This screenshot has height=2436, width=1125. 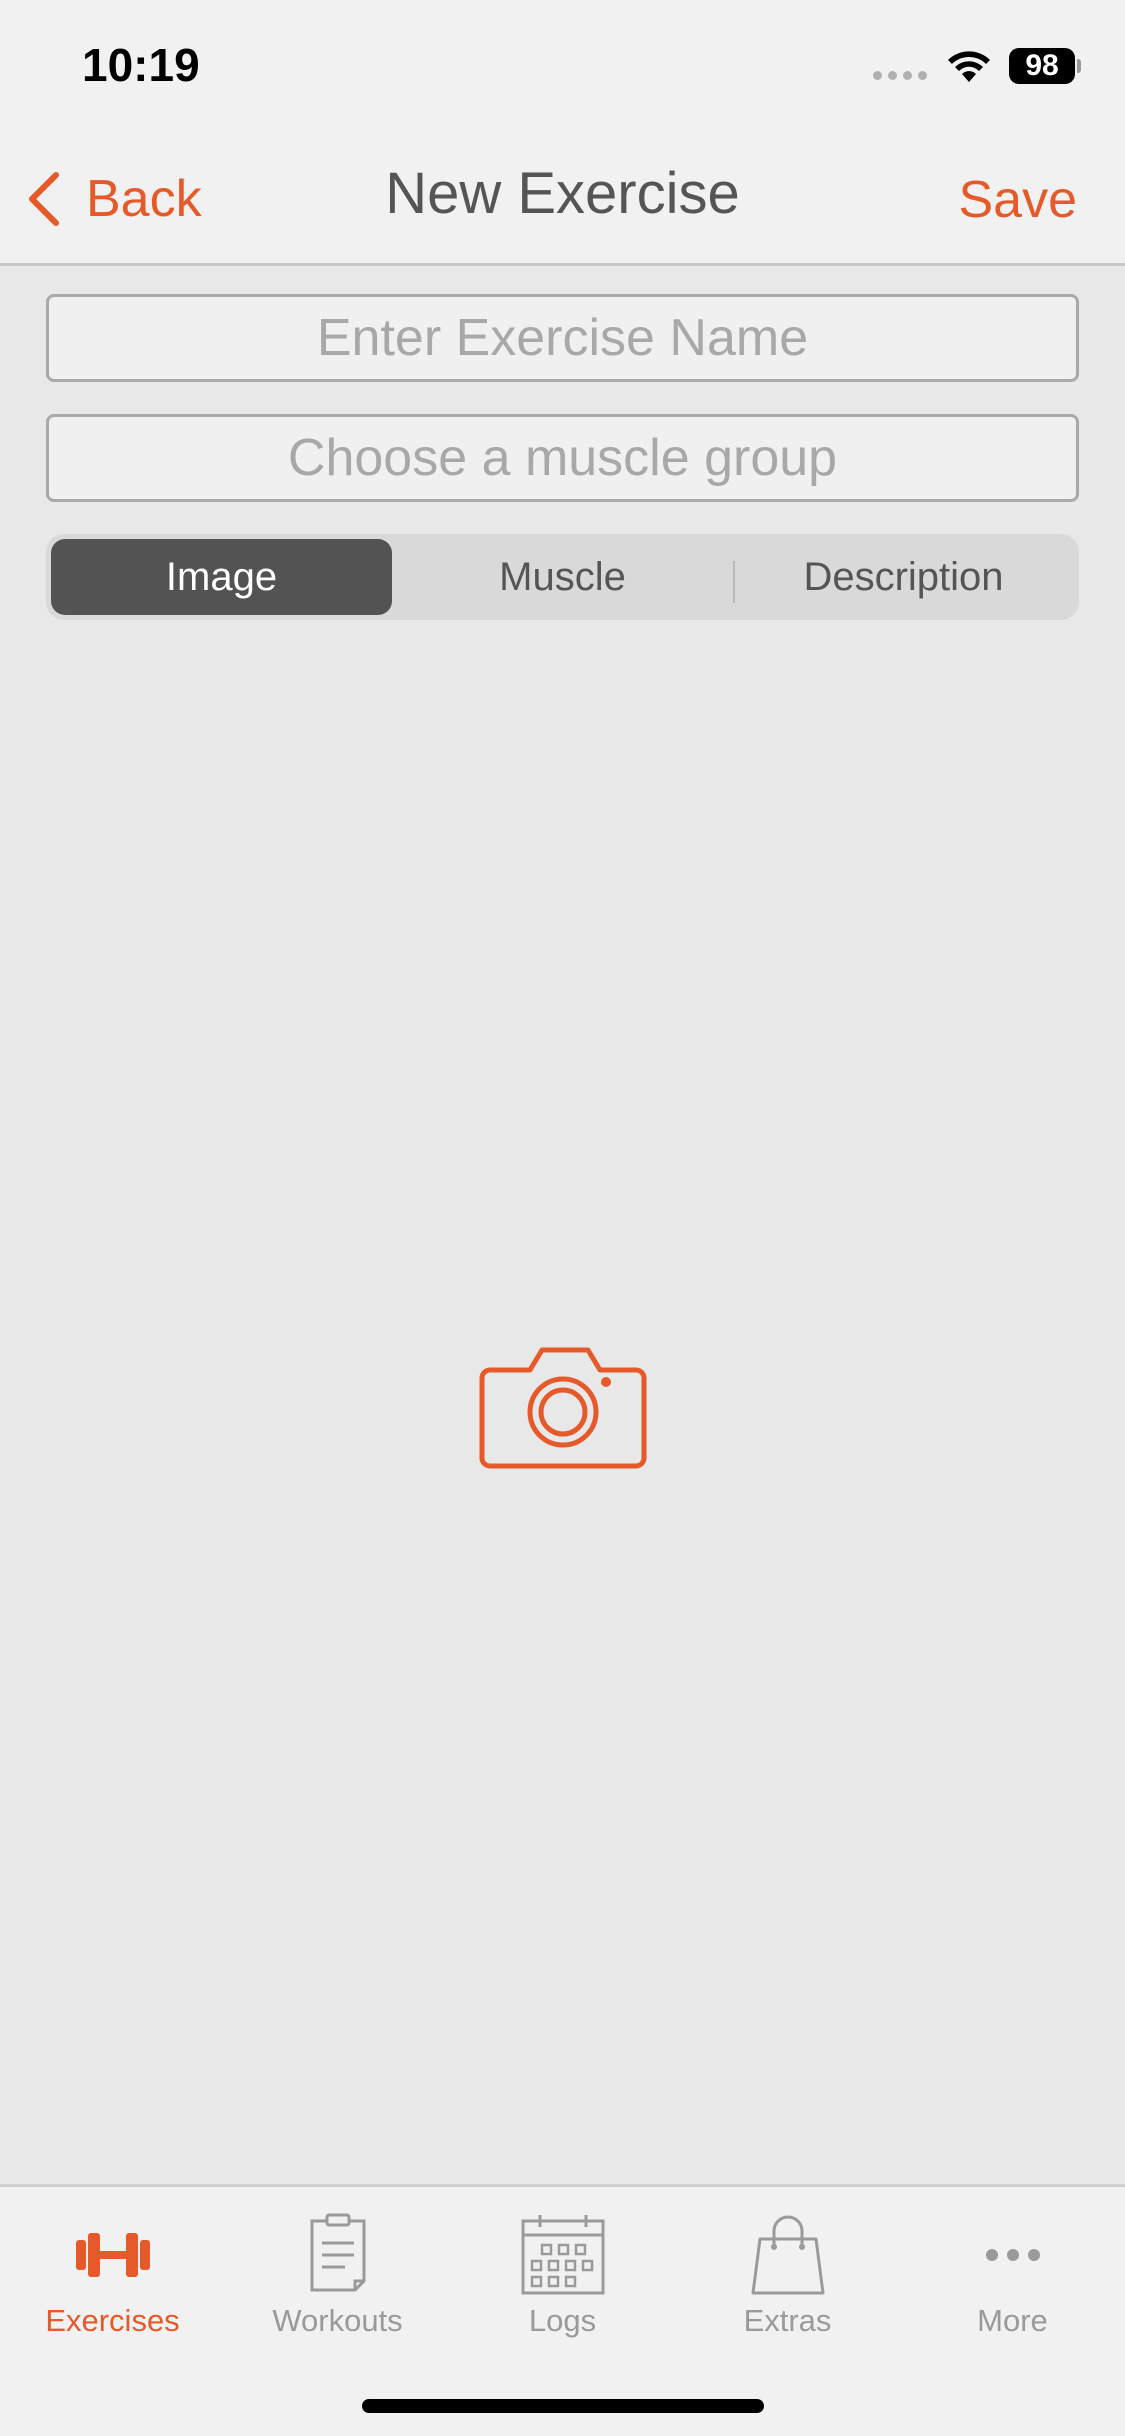 I want to click on segment-label: Description, so click(x=903, y=576).